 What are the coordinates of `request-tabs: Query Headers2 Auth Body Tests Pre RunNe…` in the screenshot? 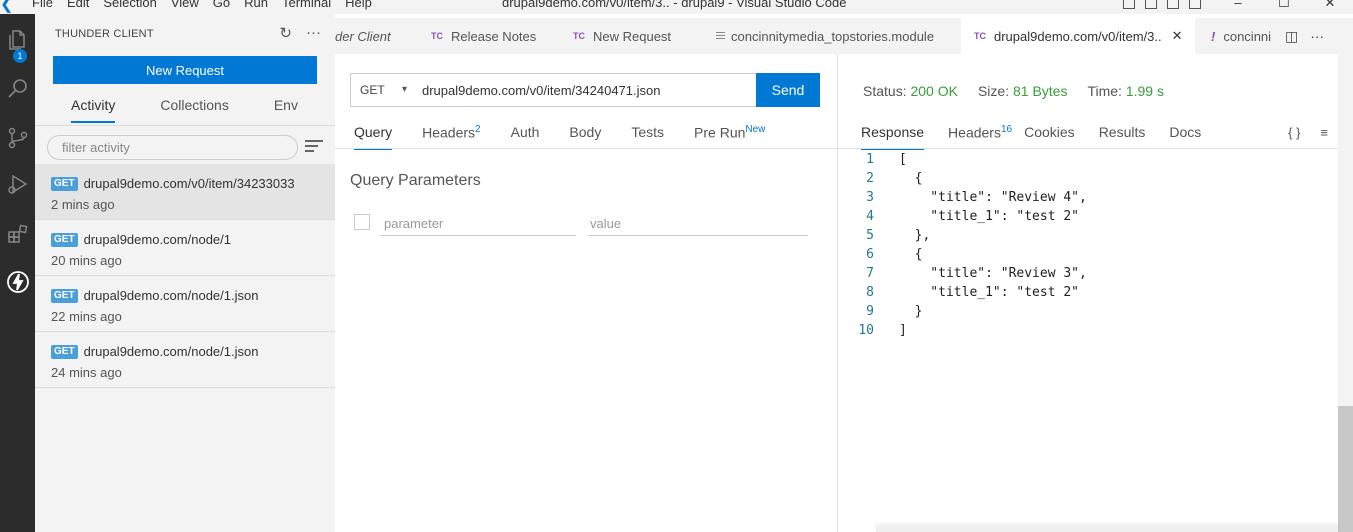 It's located at (574, 137).